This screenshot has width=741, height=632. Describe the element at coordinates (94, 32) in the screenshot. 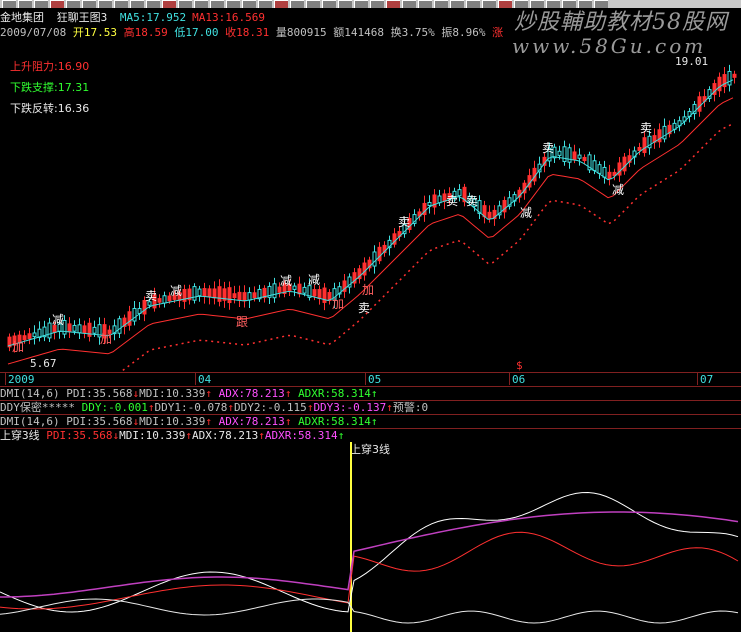

I see `open-value: 开17.53` at that location.